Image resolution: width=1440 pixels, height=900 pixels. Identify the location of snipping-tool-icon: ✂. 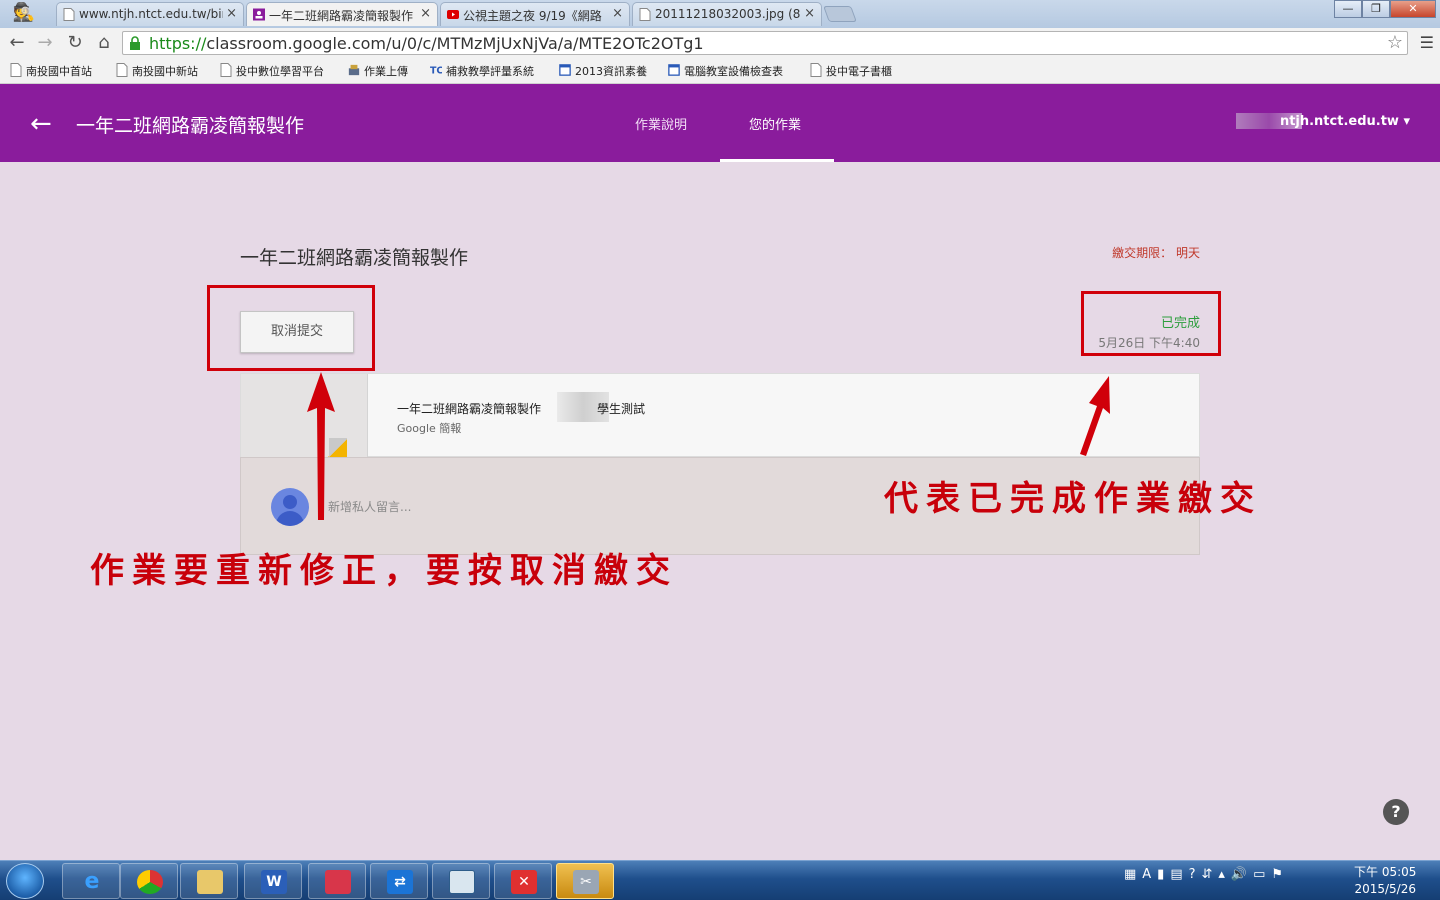
(586, 882).